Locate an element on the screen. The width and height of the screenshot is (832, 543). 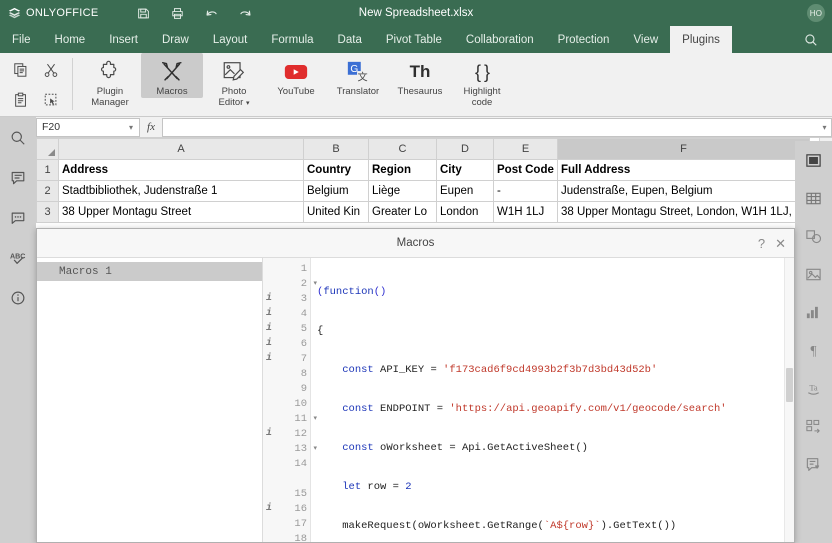
tab-formula: Formula is located at coordinates (292, 39).